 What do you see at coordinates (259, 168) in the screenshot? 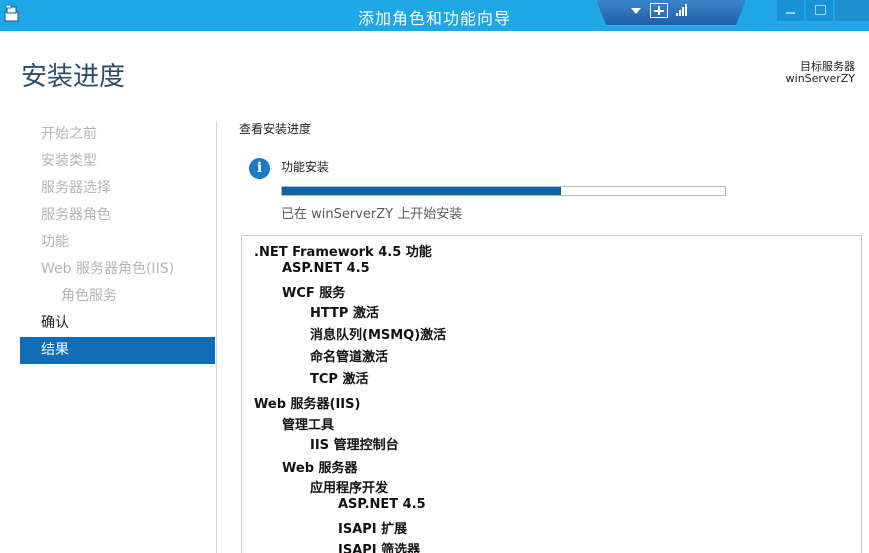
I see `info-icon: i` at bounding box center [259, 168].